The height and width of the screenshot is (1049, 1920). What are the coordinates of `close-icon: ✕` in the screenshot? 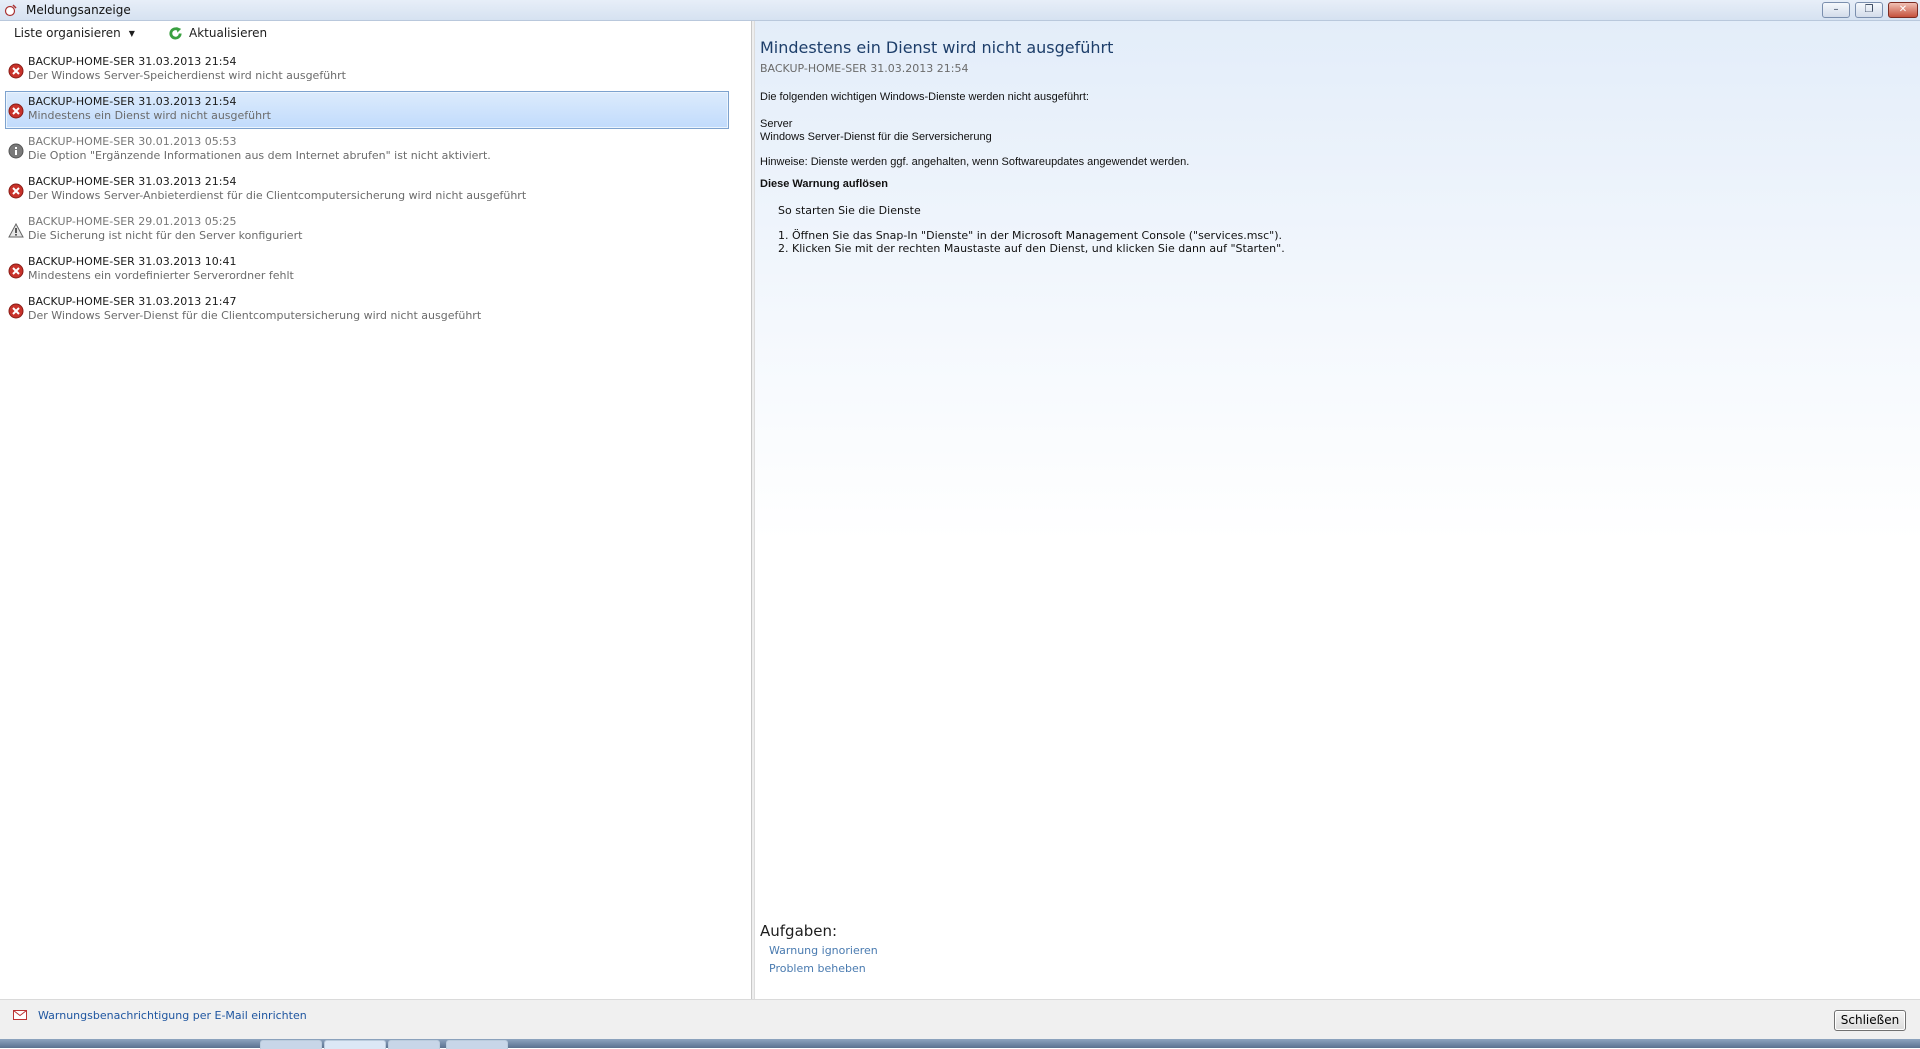 It's located at (1903, 9).